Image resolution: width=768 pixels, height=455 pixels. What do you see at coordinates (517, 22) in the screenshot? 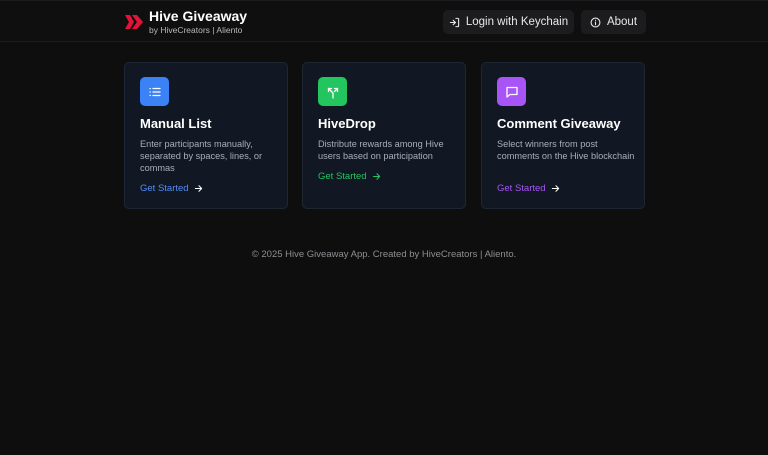
I see `login-label: Login with Keychain` at bounding box center [517, 22].